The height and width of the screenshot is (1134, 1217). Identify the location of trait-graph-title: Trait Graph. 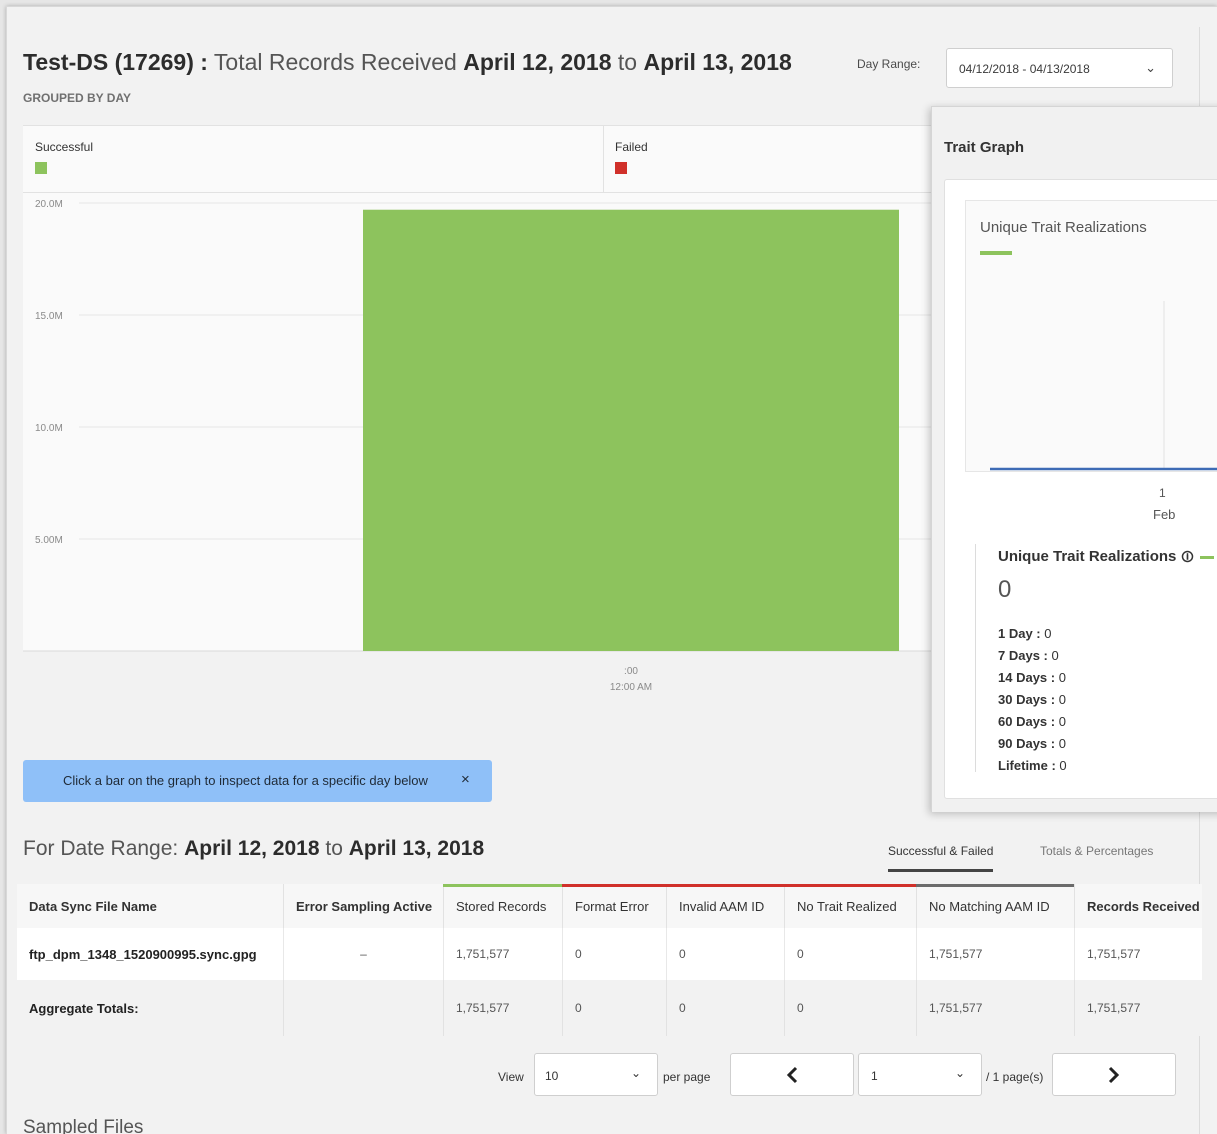
(984, 147).